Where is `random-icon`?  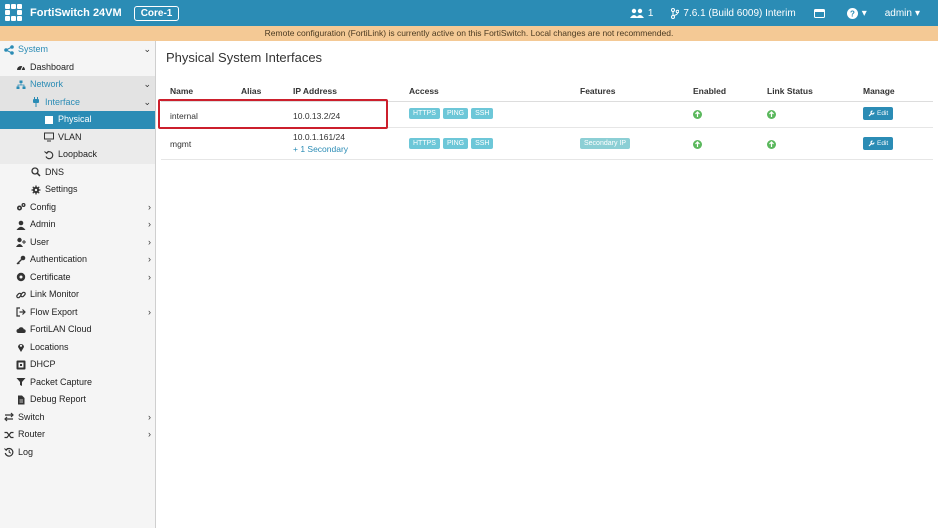 random-icon is located at coordinates (9, 435).